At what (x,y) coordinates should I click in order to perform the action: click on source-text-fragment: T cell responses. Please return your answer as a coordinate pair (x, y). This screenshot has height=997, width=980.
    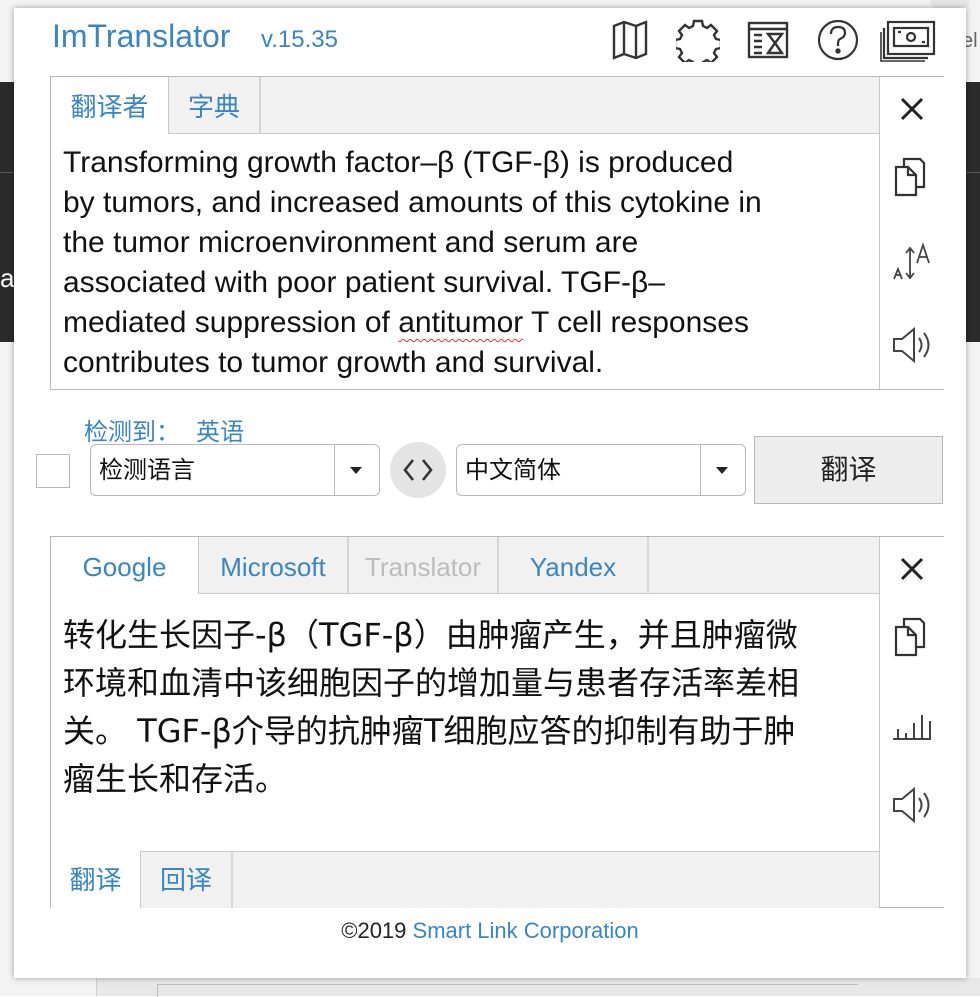
    Looking at the image, I should click on (636, 322).